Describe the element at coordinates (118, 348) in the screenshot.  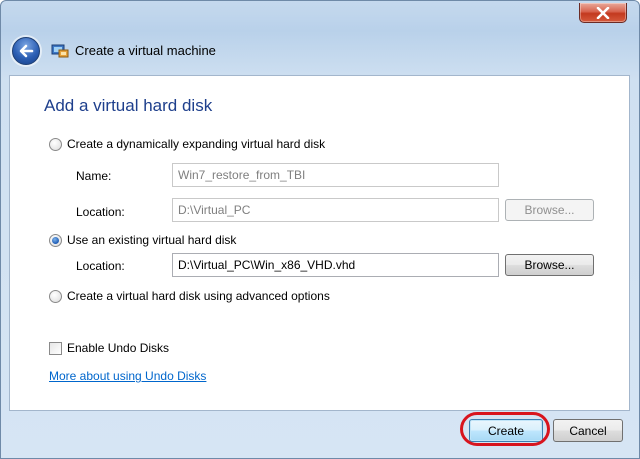
I see `undo-disks-label: Enable Undo Disks` at that location.